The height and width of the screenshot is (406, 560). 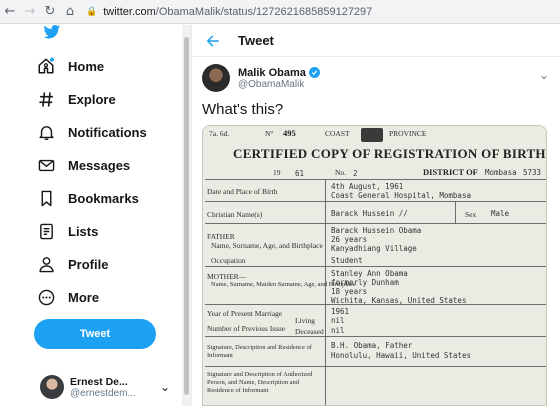 I want to click on cert-number: 495, so click(x=289, y=133).